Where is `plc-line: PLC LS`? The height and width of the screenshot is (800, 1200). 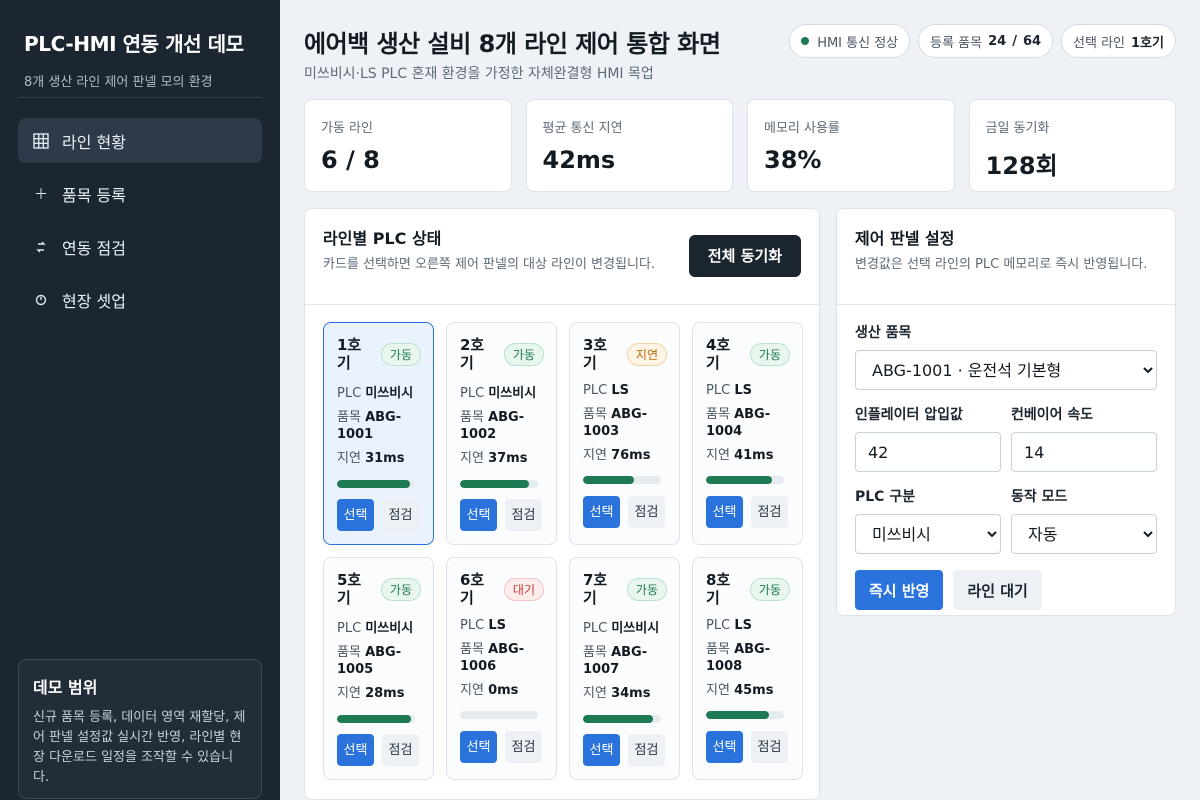
plc-line: PLC LS is located at coordinates (749, 625).